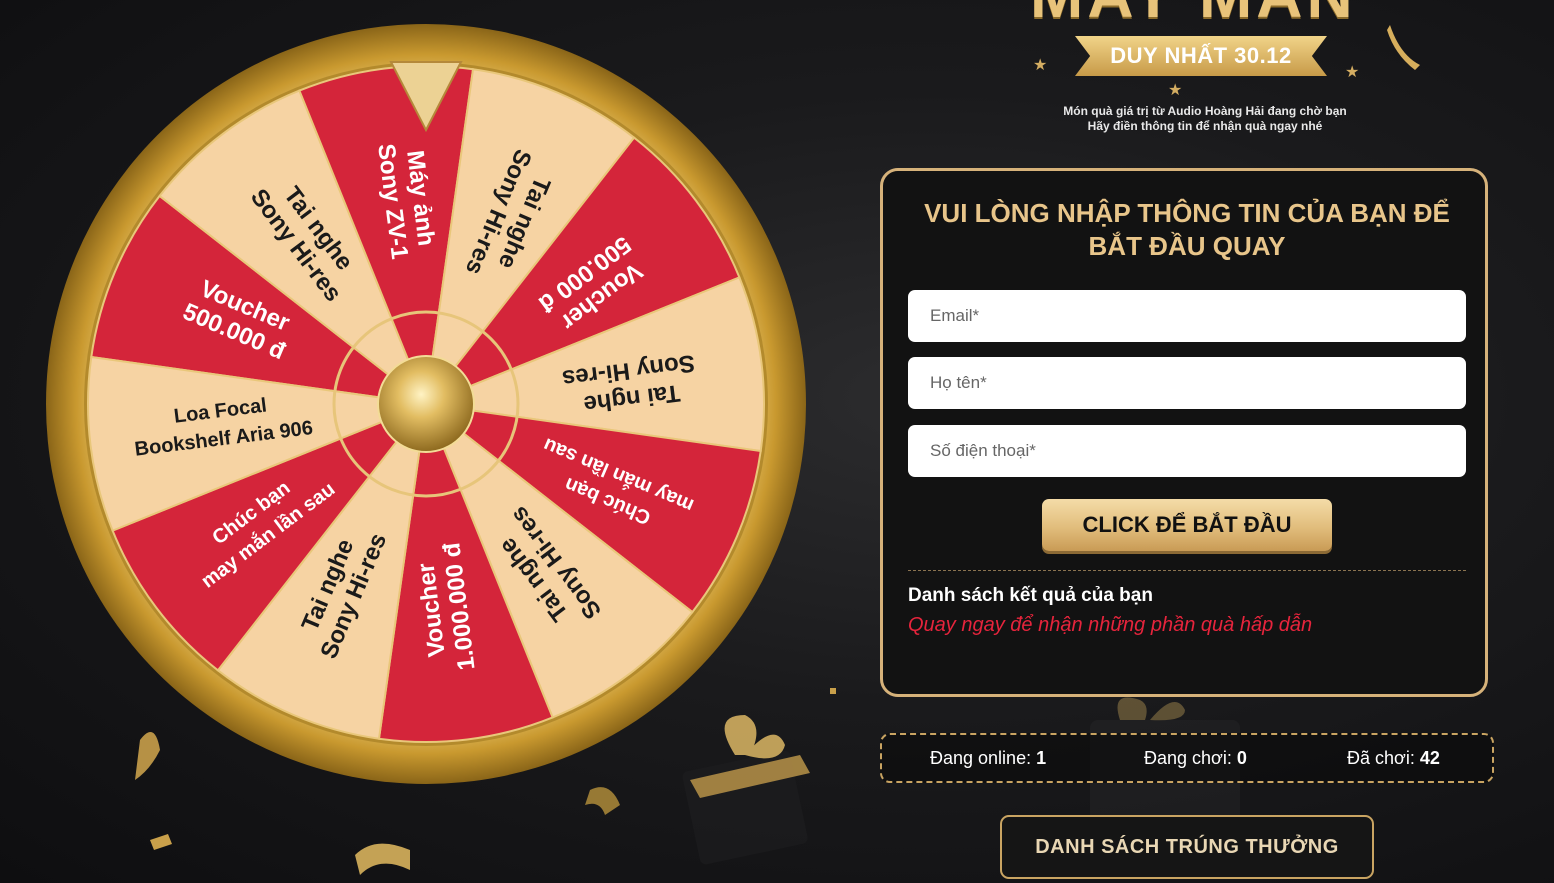 Image resolution: width=1554 pixels, height=883 pixels. What do you see at coordinates (1030, 595) in the screenshot?
I see `results-title: Danh sách kết quả của bạn` at bounding box center [1030, 595].